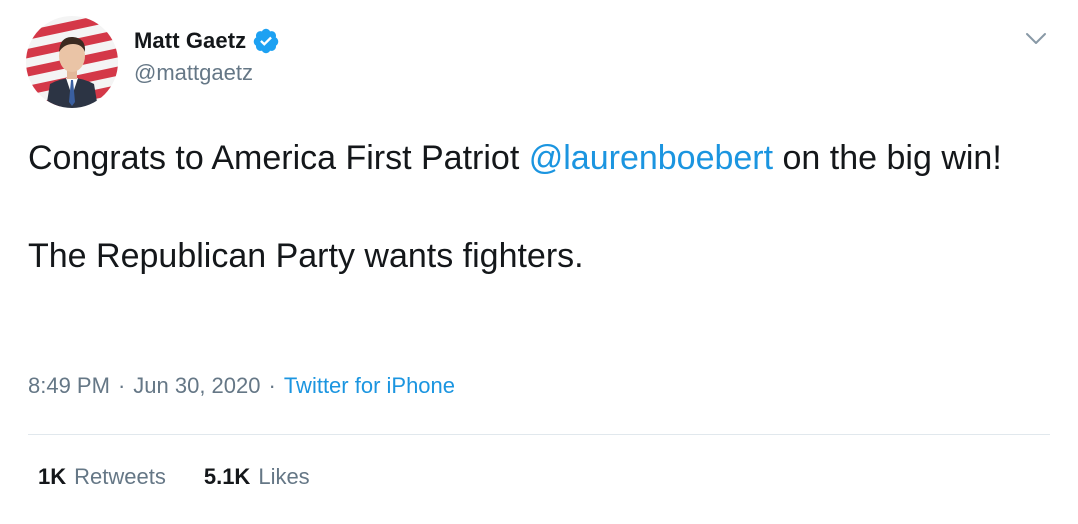 This screenshot has width=1078, height=524. What do you see at coordinates (190, 41) in the screenshot?
I see `author-display-name: Matt Gaetz` at bounding box center [190, 41].